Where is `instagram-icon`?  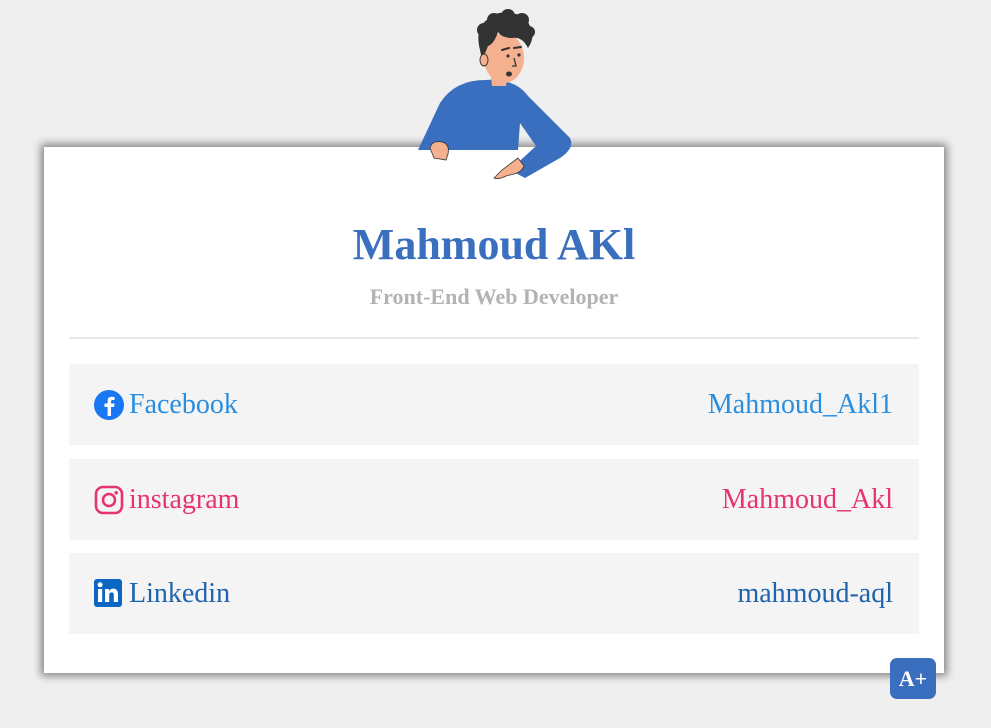
instagram-icon is located at coordinates (109, 500).